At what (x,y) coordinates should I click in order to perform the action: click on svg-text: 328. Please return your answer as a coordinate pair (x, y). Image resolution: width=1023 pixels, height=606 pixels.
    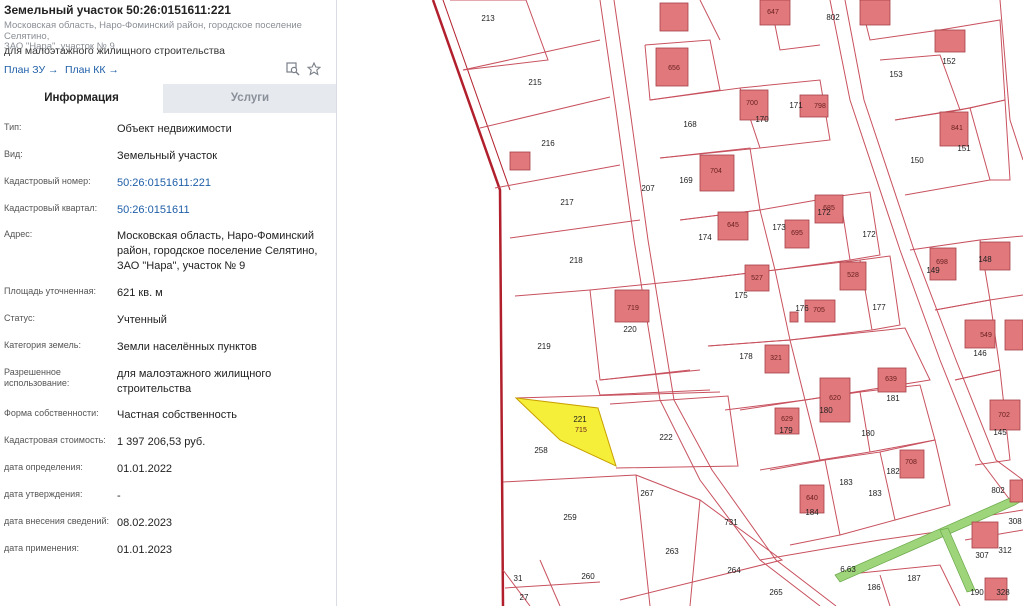
    Looking at the image, I should click on (1003, 592).